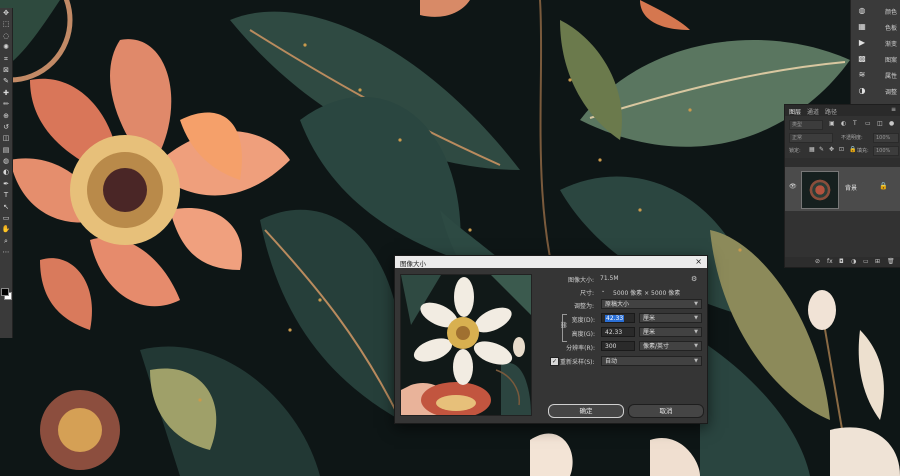  I want to click on crop-icon: ⌗, so click(6, 59).